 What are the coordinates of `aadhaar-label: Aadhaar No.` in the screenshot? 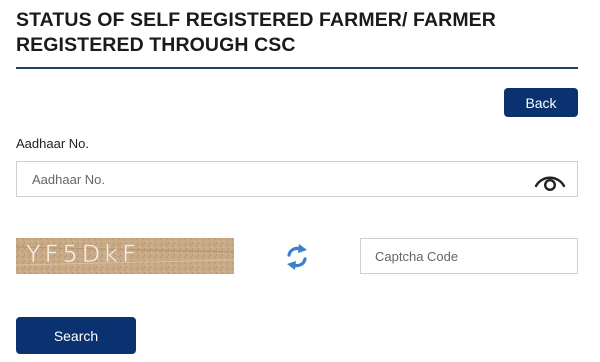 It's located at (52, 143).